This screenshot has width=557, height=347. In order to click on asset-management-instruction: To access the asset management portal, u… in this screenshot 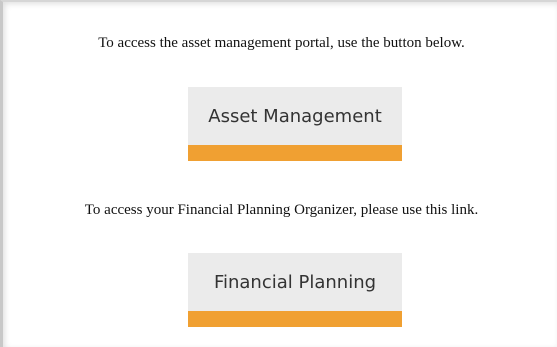, I will do `click(281, 43)`.